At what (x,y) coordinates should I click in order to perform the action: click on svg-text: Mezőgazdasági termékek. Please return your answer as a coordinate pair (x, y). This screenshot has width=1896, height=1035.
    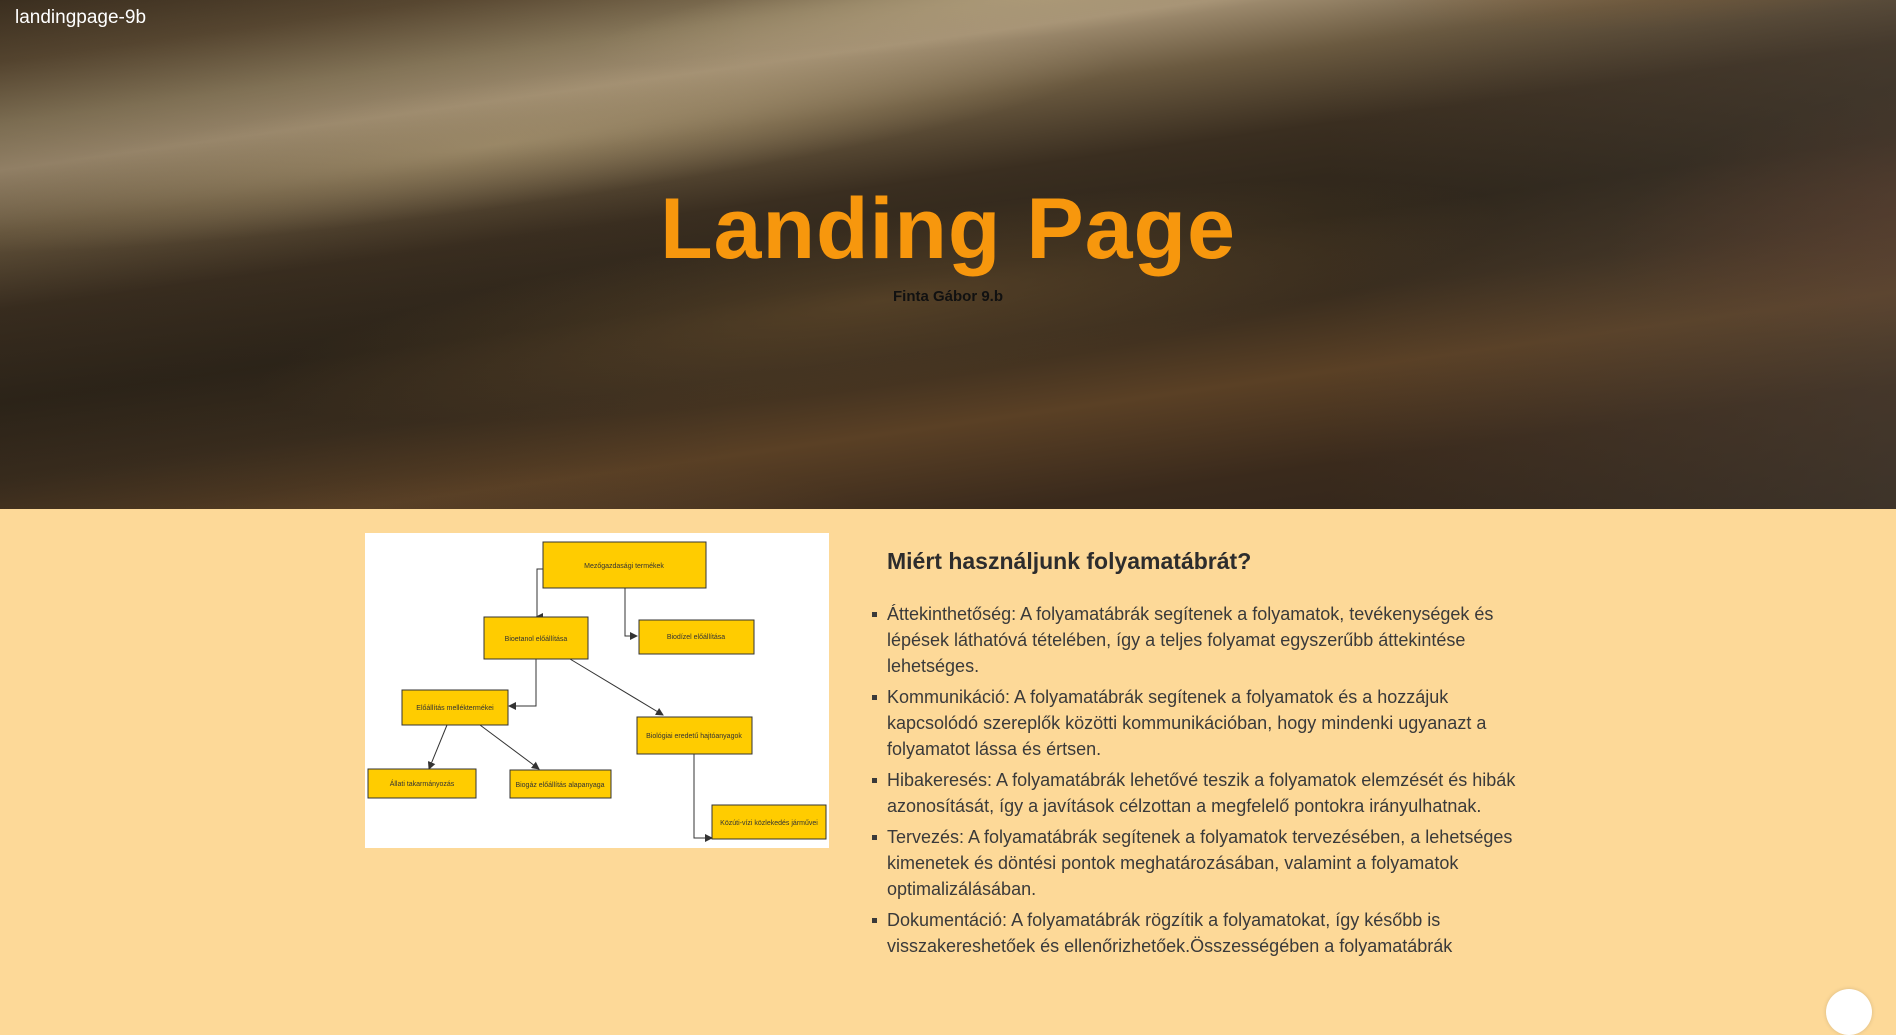
    Looking at the image, I should click on (624, 566).